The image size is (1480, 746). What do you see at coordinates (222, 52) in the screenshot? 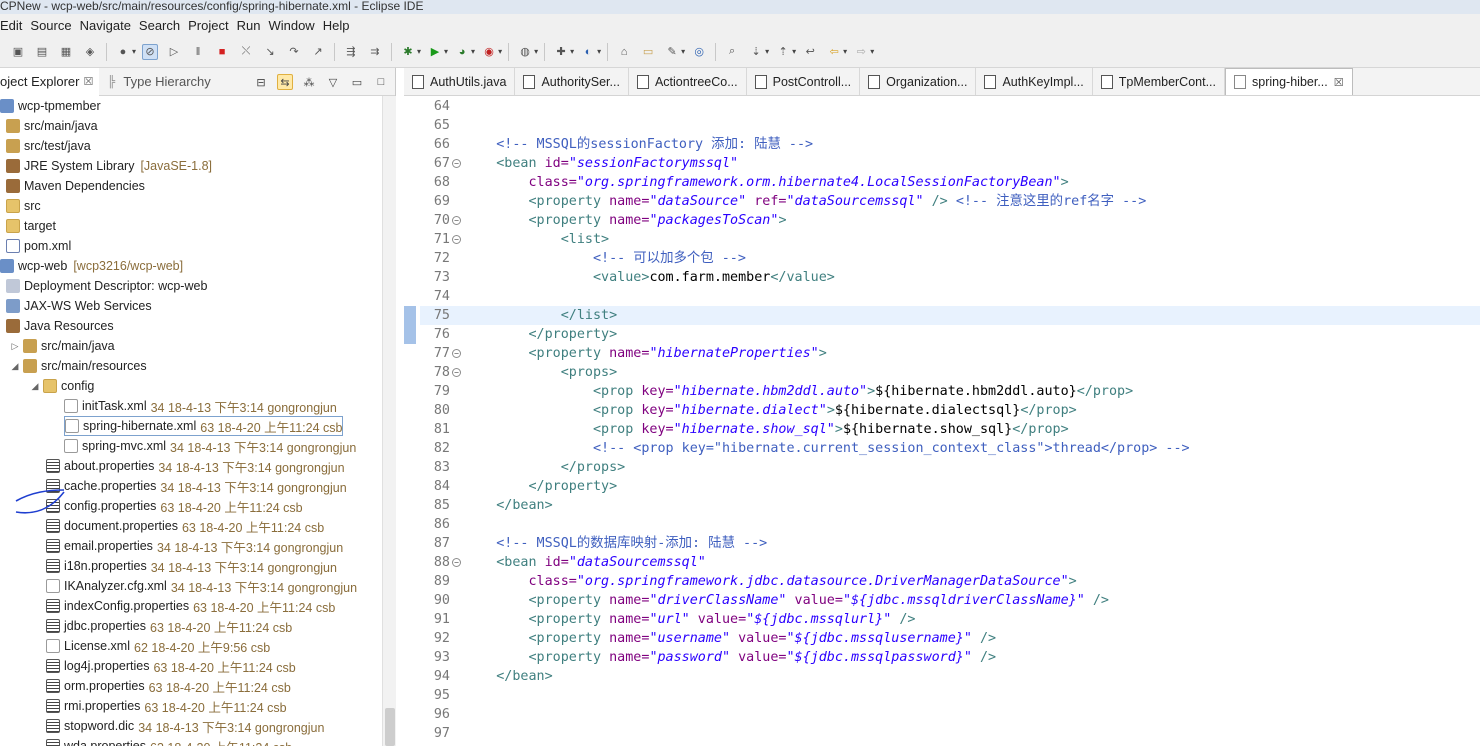
I see `terminate-icon: ■` at bounding box center [222, 52].